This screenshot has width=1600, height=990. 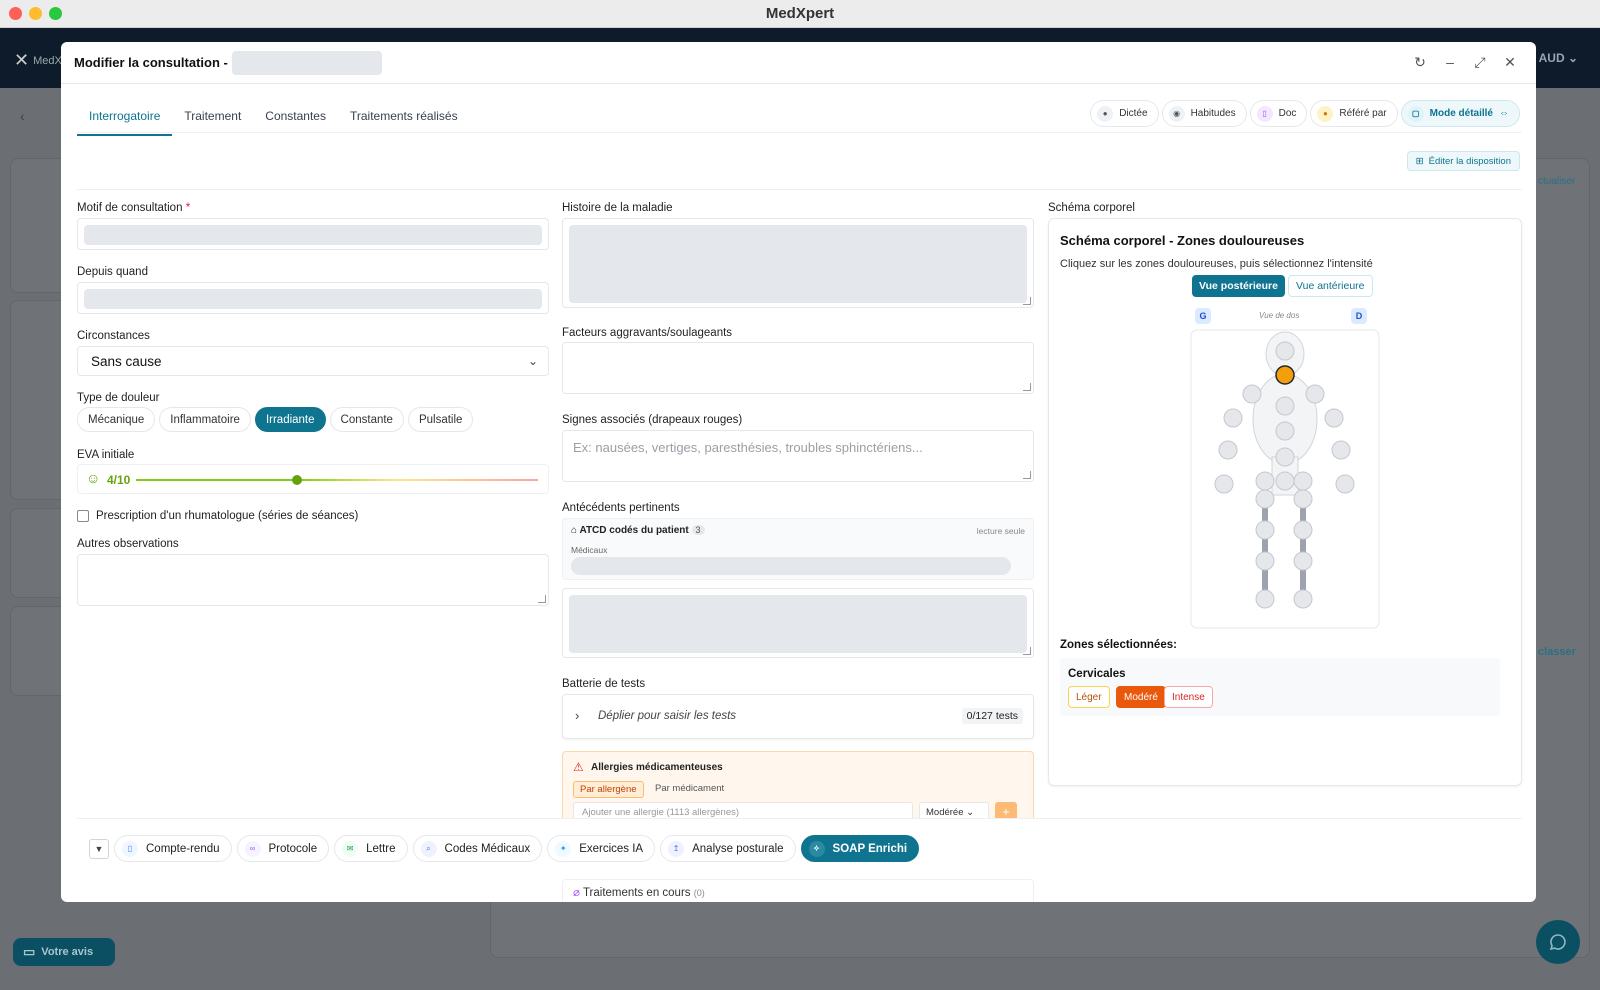 I want to click on intensity-intense: Intense, so click(x=1188, y=697).